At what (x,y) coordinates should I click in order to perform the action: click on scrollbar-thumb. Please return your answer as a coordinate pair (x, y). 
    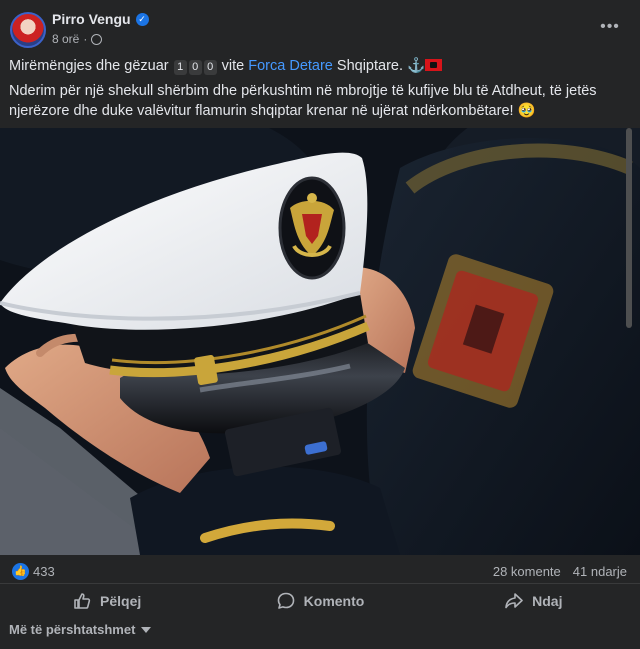
    Looking at the image, I should click on (629, 228).